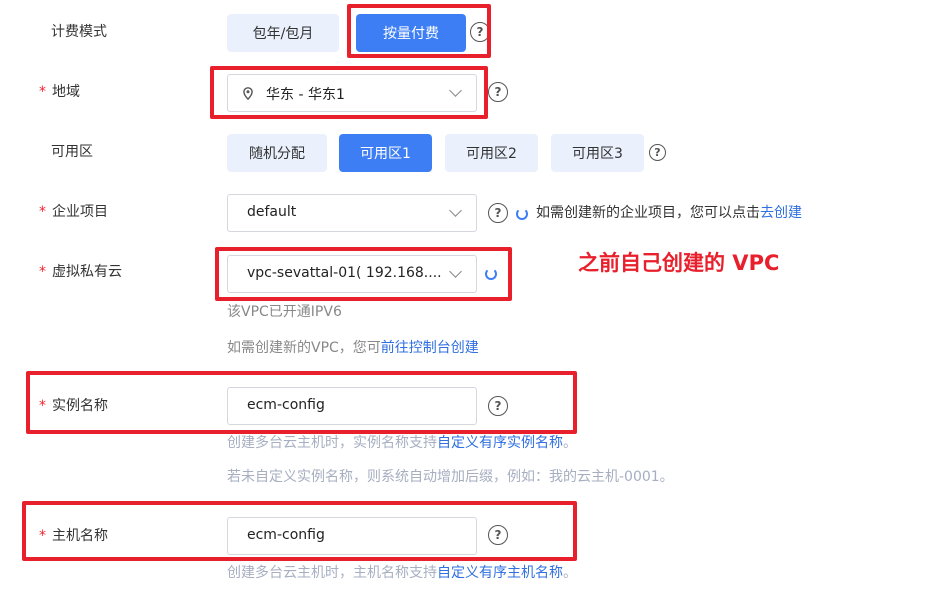  What do you see at coordinates (304, 348) in the screenshot?
I see `vpc-create-hint-text: 如需创建新的VPC，您可` at bounding box center [304, 348].